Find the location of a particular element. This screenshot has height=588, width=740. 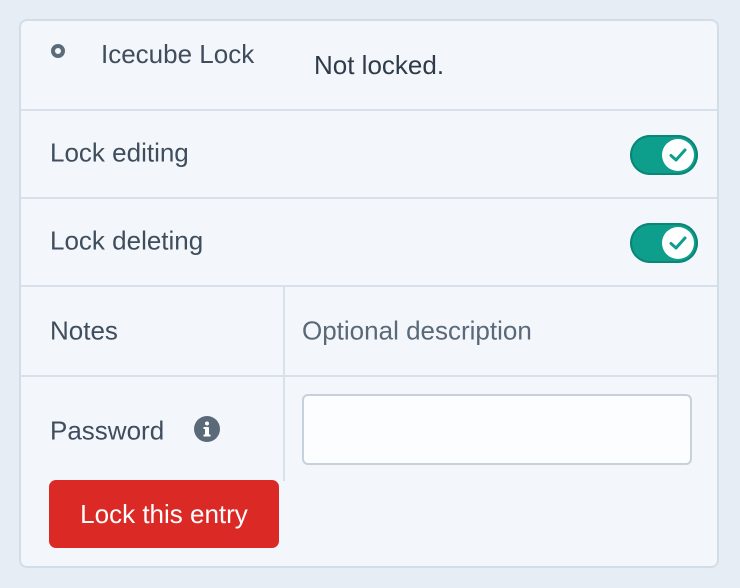

lock-editing-toggle is located at coordinates (664, 155).